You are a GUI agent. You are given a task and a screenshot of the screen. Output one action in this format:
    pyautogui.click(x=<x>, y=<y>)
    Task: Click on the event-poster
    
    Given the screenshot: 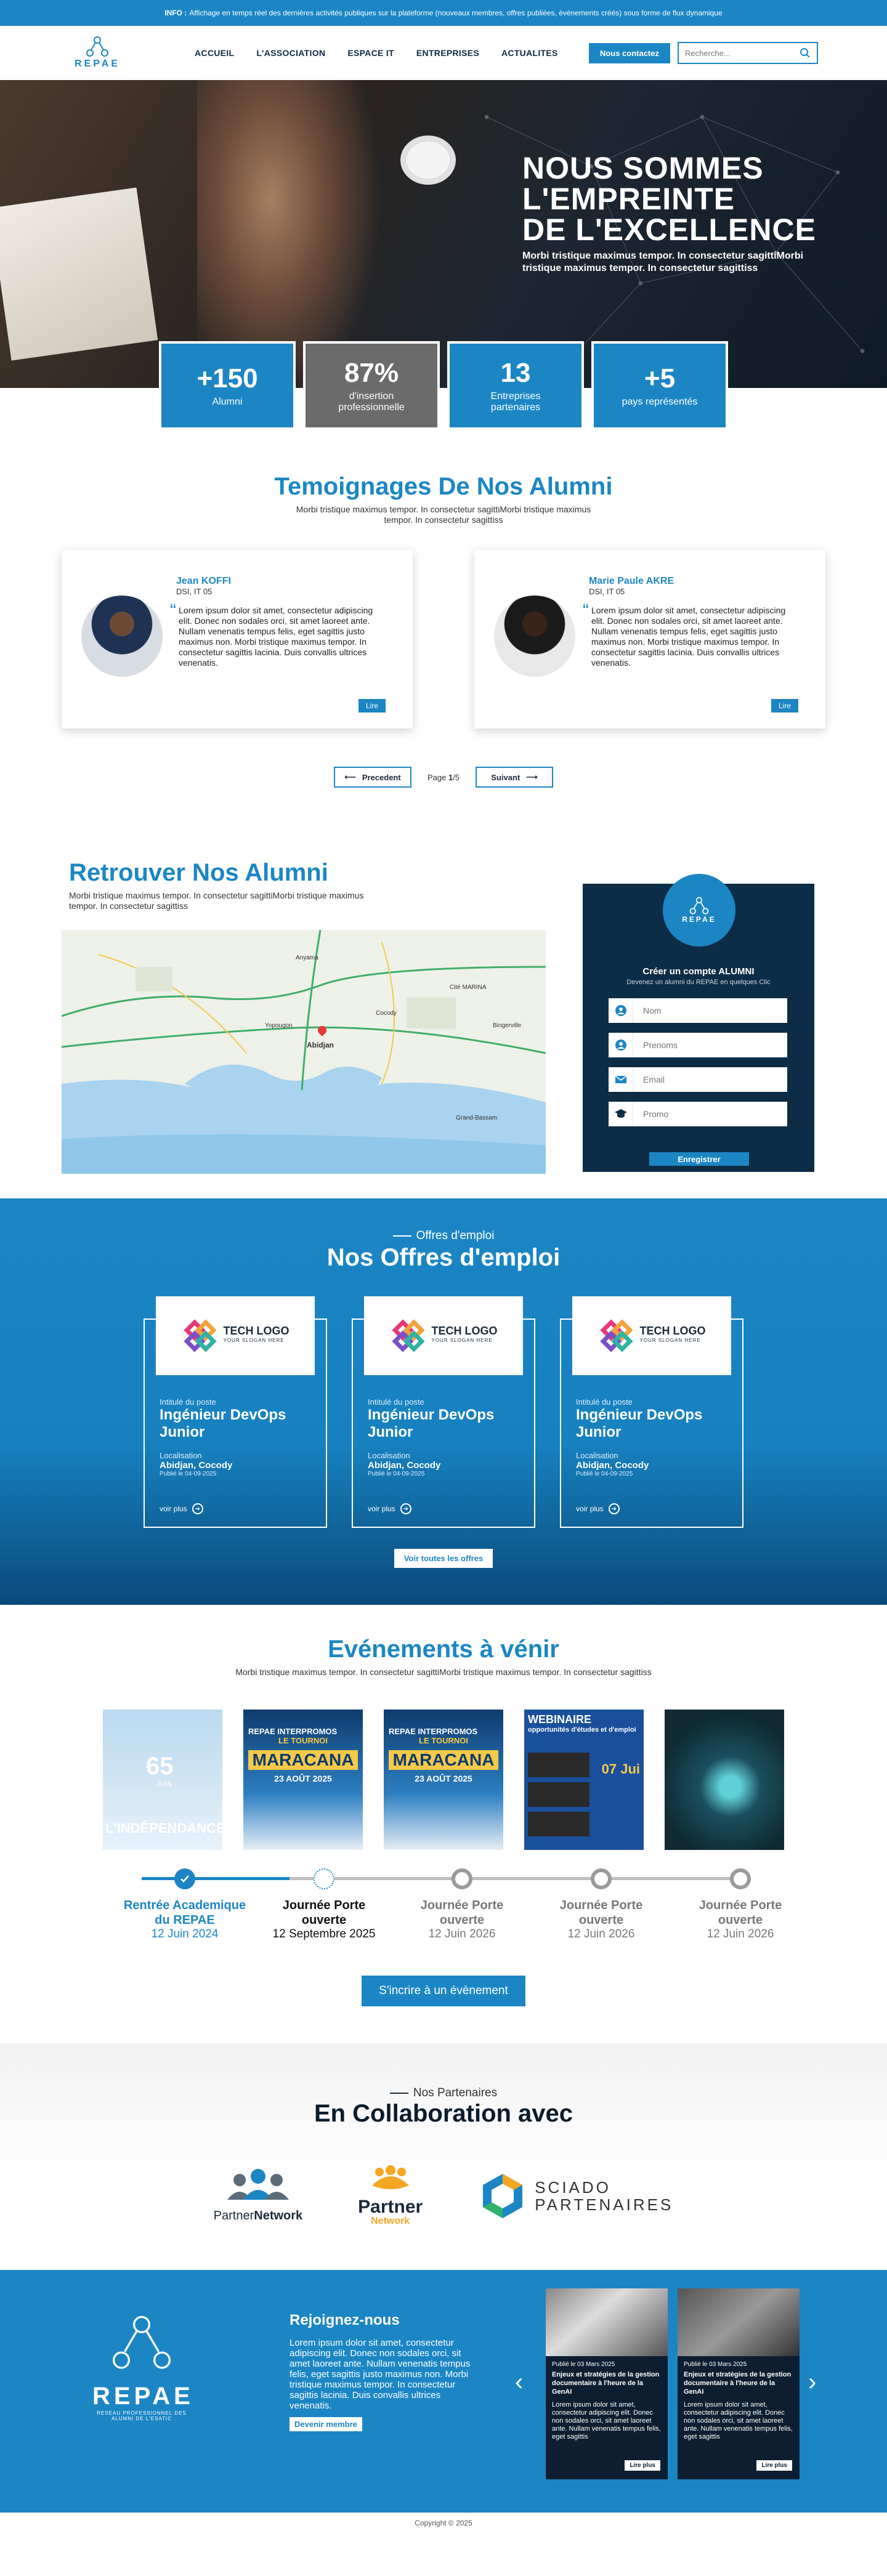 What is the action you would take?
    pyautogui.click(x=725, y=1780)
    